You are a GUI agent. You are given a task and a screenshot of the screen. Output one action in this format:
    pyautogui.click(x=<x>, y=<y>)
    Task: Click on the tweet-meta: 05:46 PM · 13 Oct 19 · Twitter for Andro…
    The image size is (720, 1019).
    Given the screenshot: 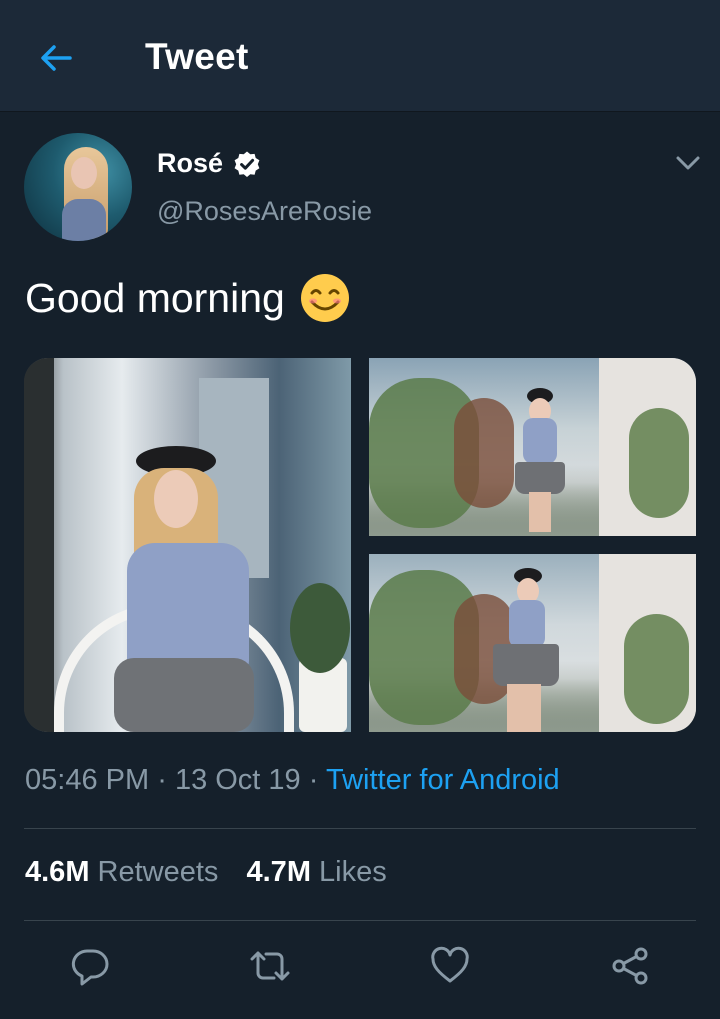 What is the action you would take?
    pyautogui.click(x=292, y=780)
    